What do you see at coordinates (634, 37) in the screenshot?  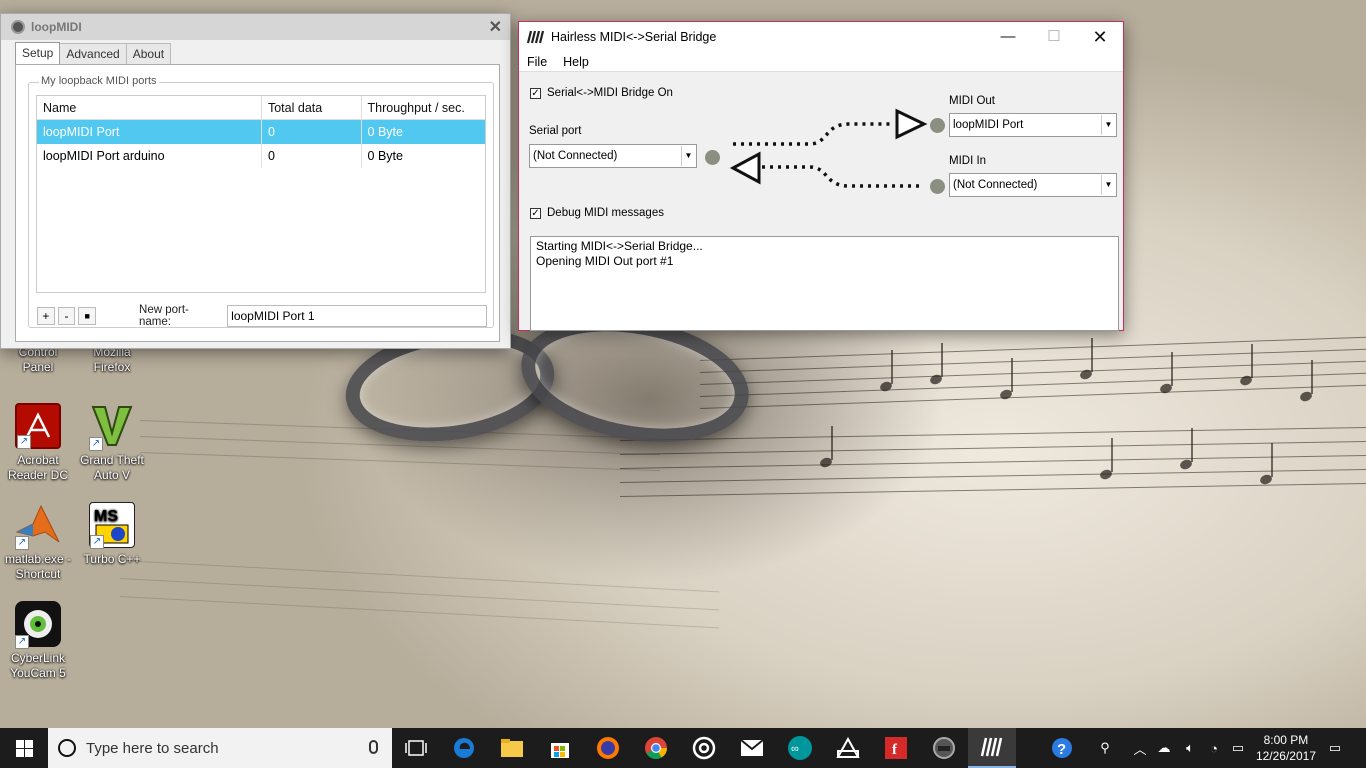 I see `hairless-title: Hairless MIDI<->Serial Bridge` at bounding box center [634, 37].